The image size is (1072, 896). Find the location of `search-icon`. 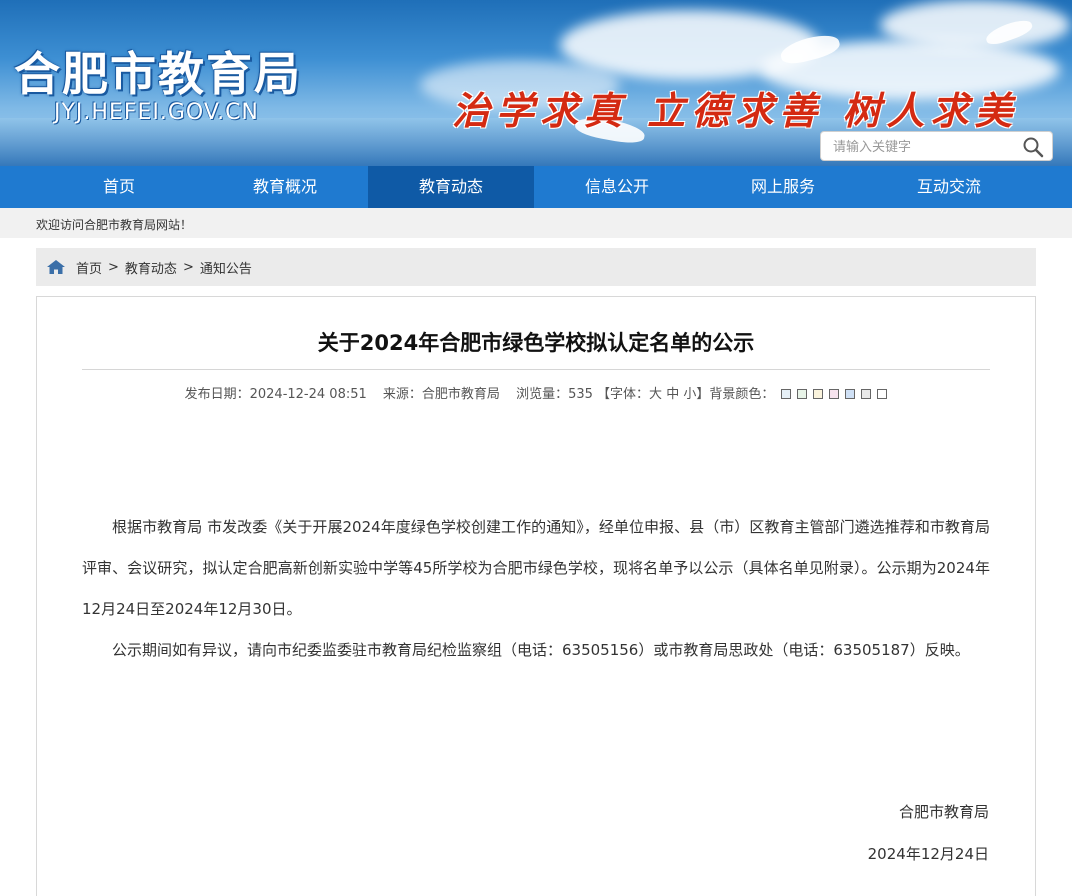

search-icon is located at coordinates (1033, 147).